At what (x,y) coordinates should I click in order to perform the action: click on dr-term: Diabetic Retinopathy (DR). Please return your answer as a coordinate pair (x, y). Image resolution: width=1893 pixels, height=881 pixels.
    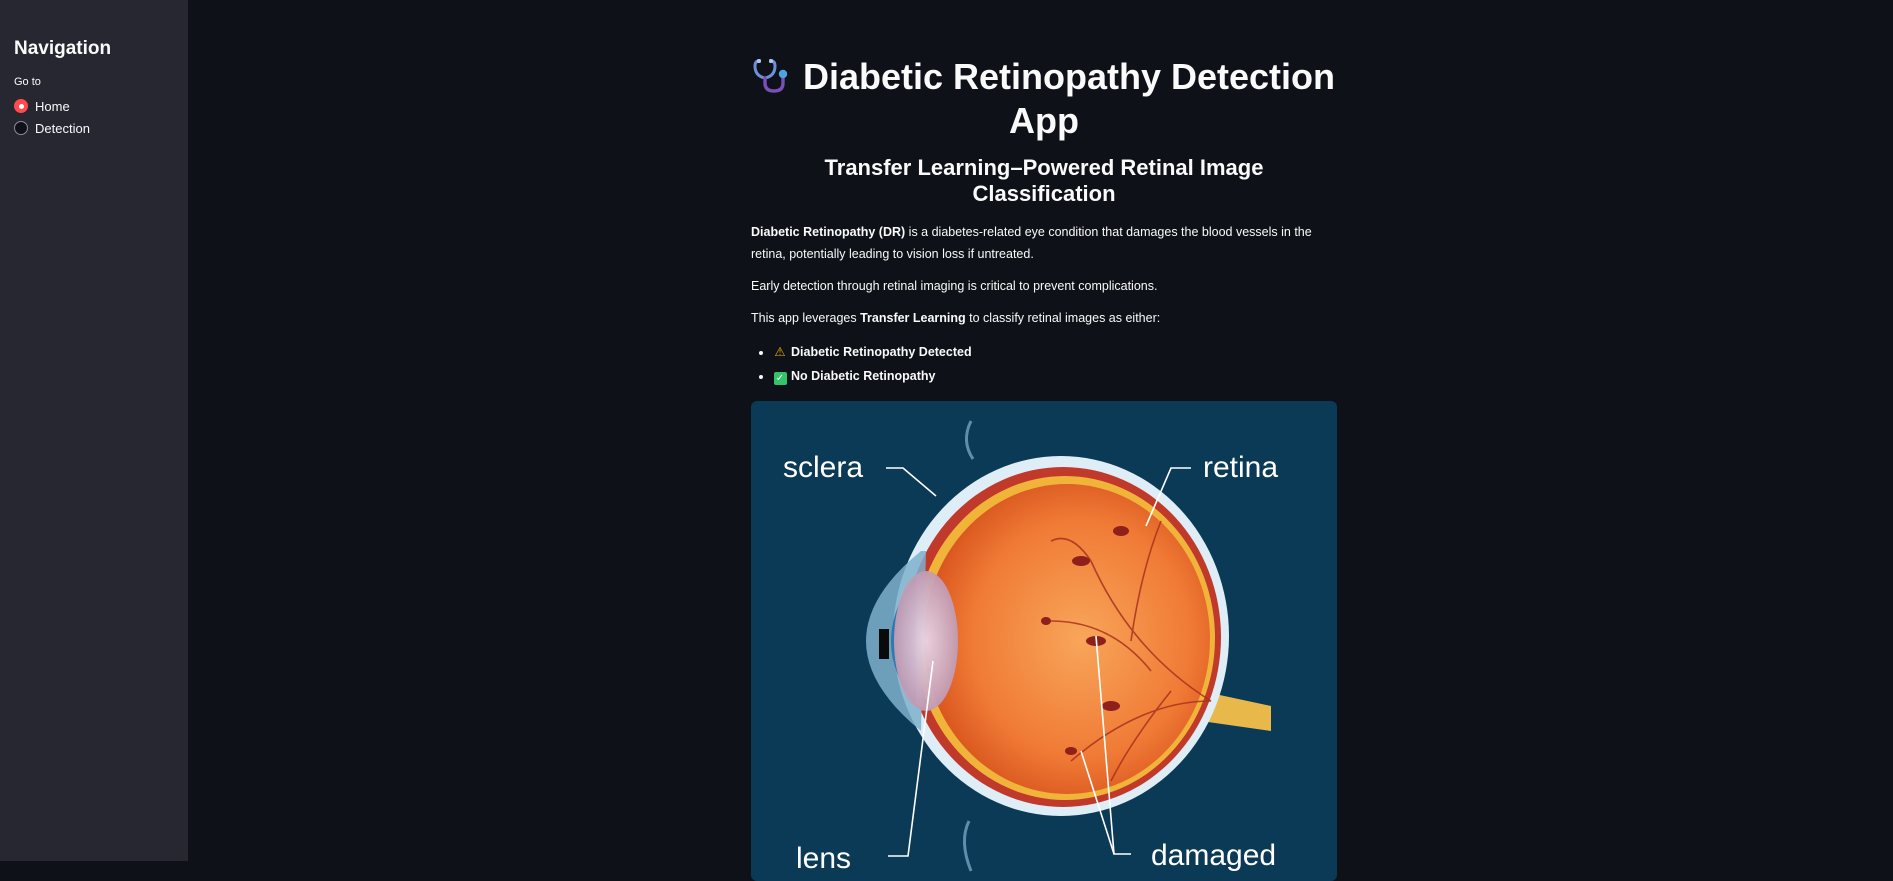
    Looking at the image, I should click on (828, 232).